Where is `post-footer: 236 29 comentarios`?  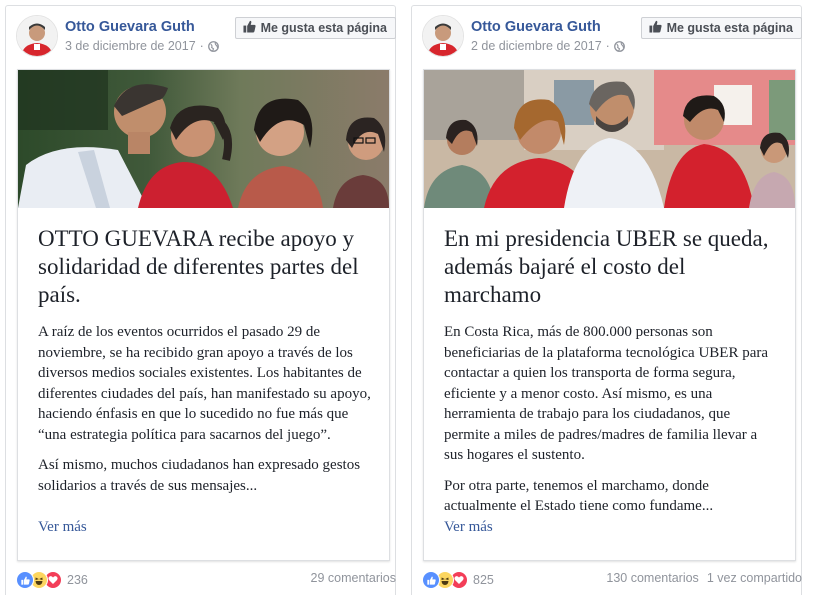
post-footer: 236 29 comentarios is located at coordinates (206, 581).